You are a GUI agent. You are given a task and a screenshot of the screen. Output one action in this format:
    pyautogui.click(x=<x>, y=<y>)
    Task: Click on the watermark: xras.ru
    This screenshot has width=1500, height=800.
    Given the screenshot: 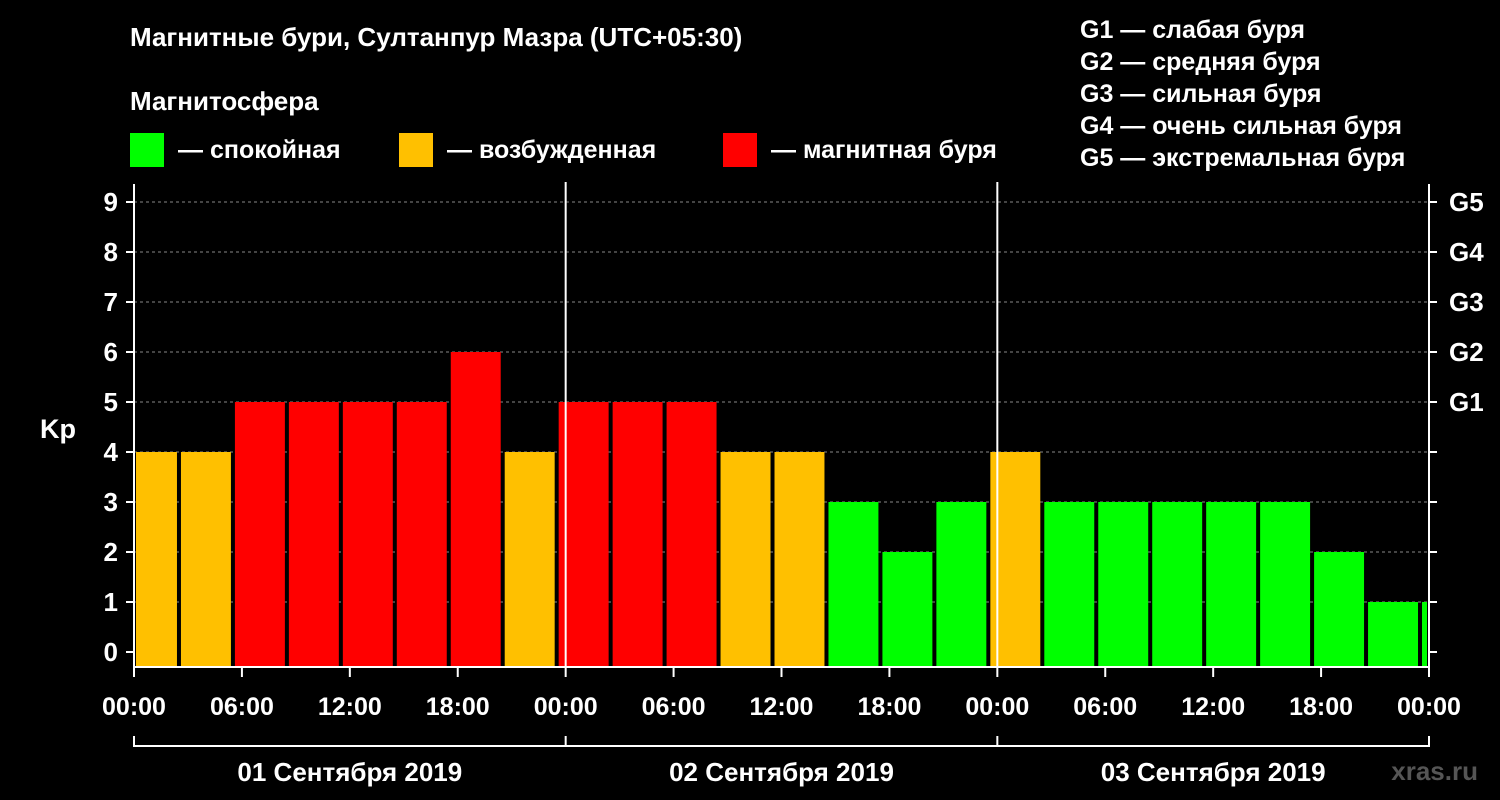 What is the action you would take?
    pyautogui.click(x=1434, y=771)
    